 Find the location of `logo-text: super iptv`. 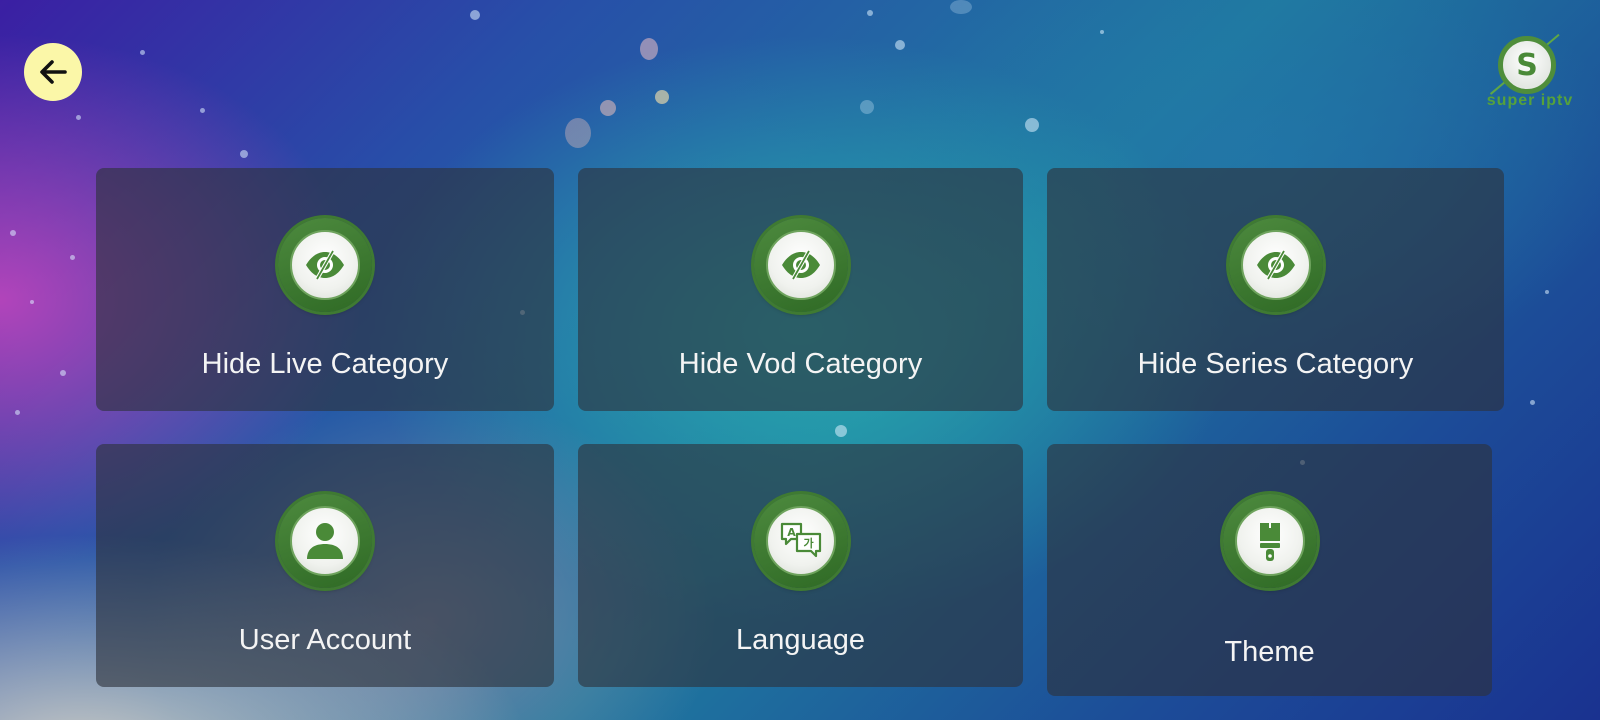

logo-text: super iptv is located at coordinates (1530, 100).